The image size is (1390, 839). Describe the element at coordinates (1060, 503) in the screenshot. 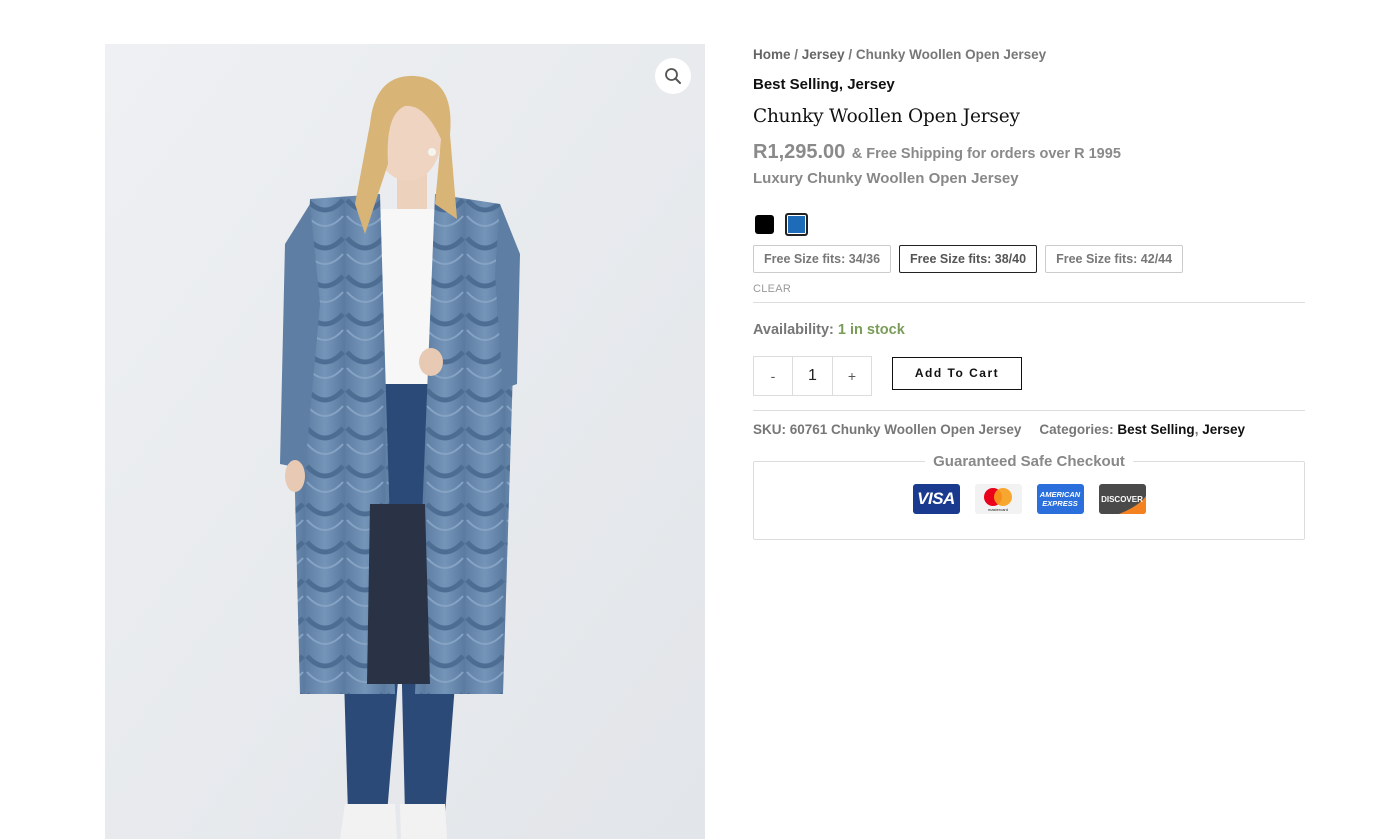

I see `amex-line-2: EXPRESS` at that location.